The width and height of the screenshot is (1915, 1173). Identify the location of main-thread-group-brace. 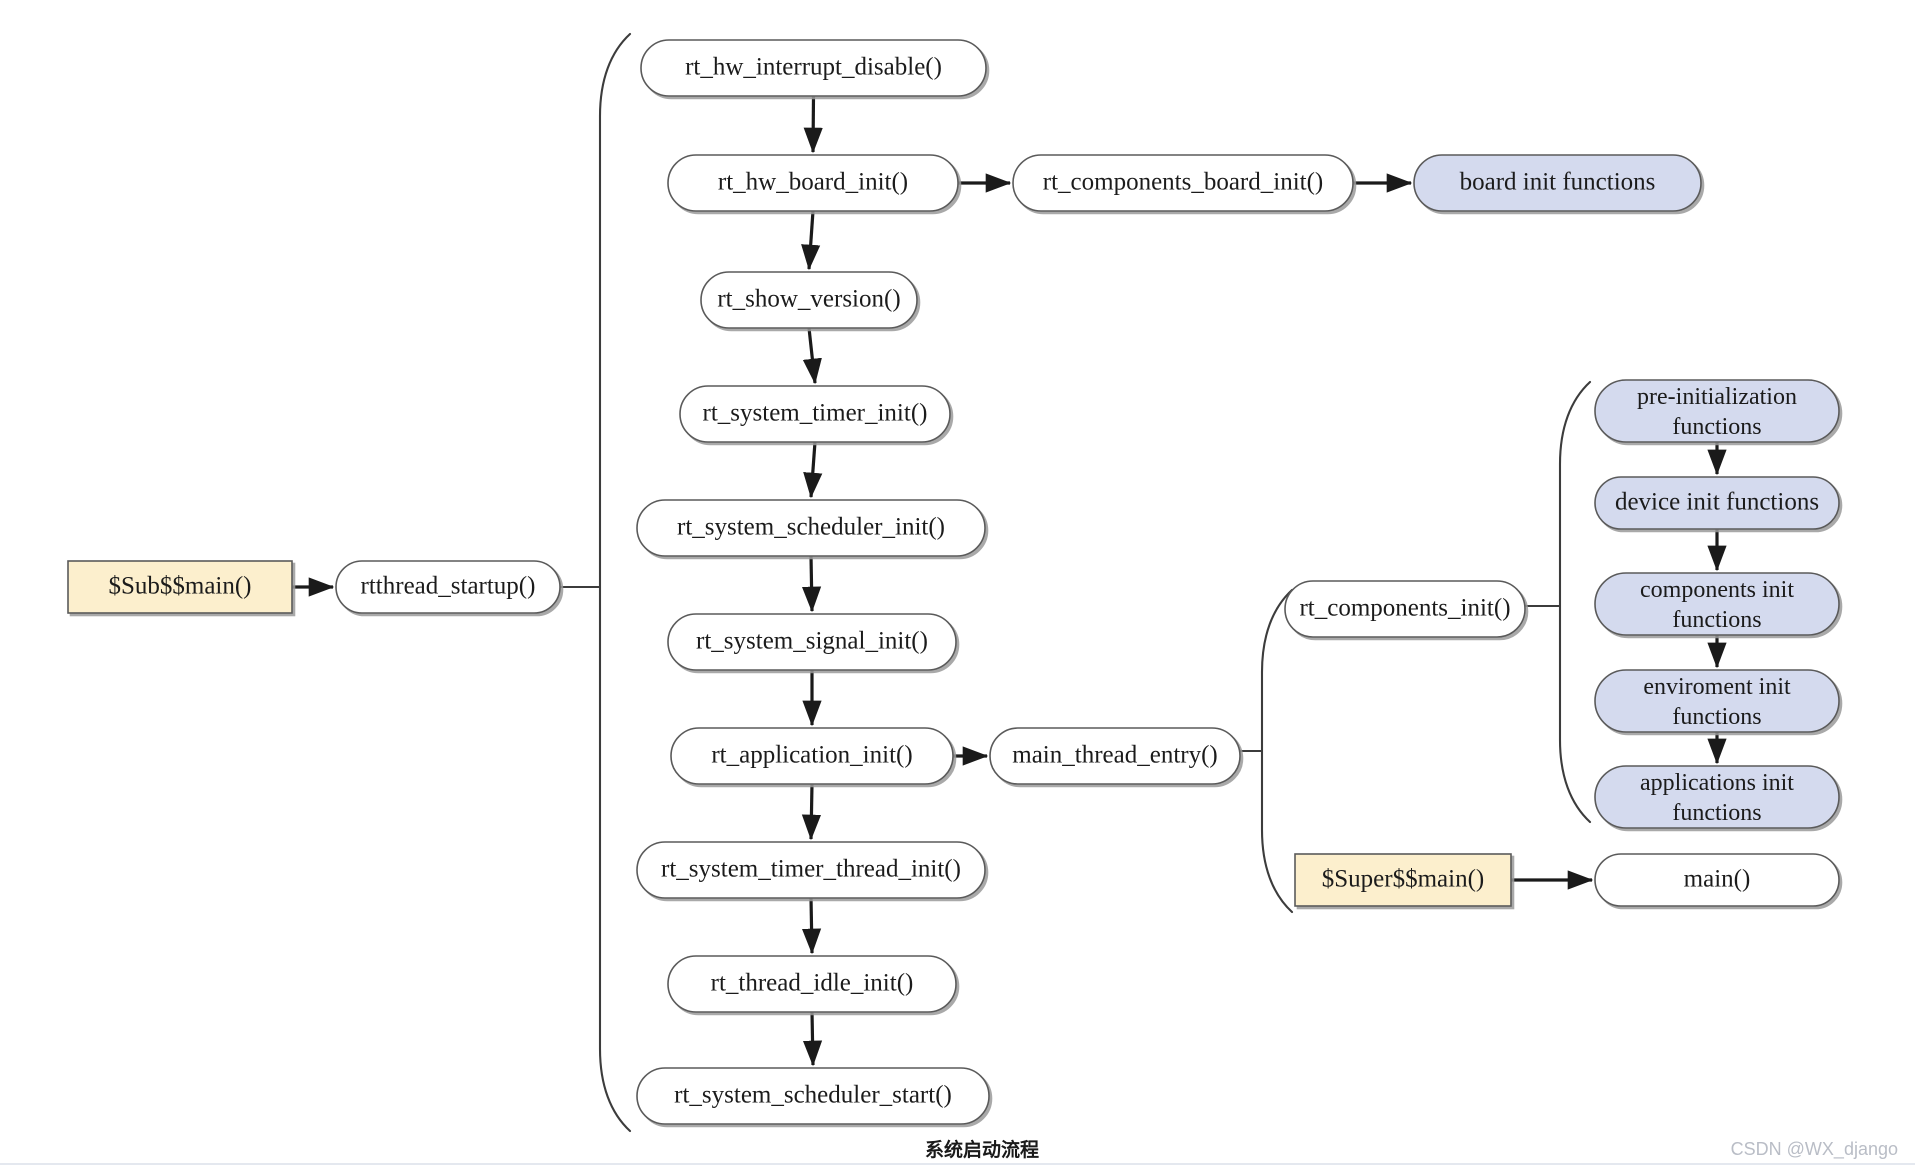
(1267, 751).